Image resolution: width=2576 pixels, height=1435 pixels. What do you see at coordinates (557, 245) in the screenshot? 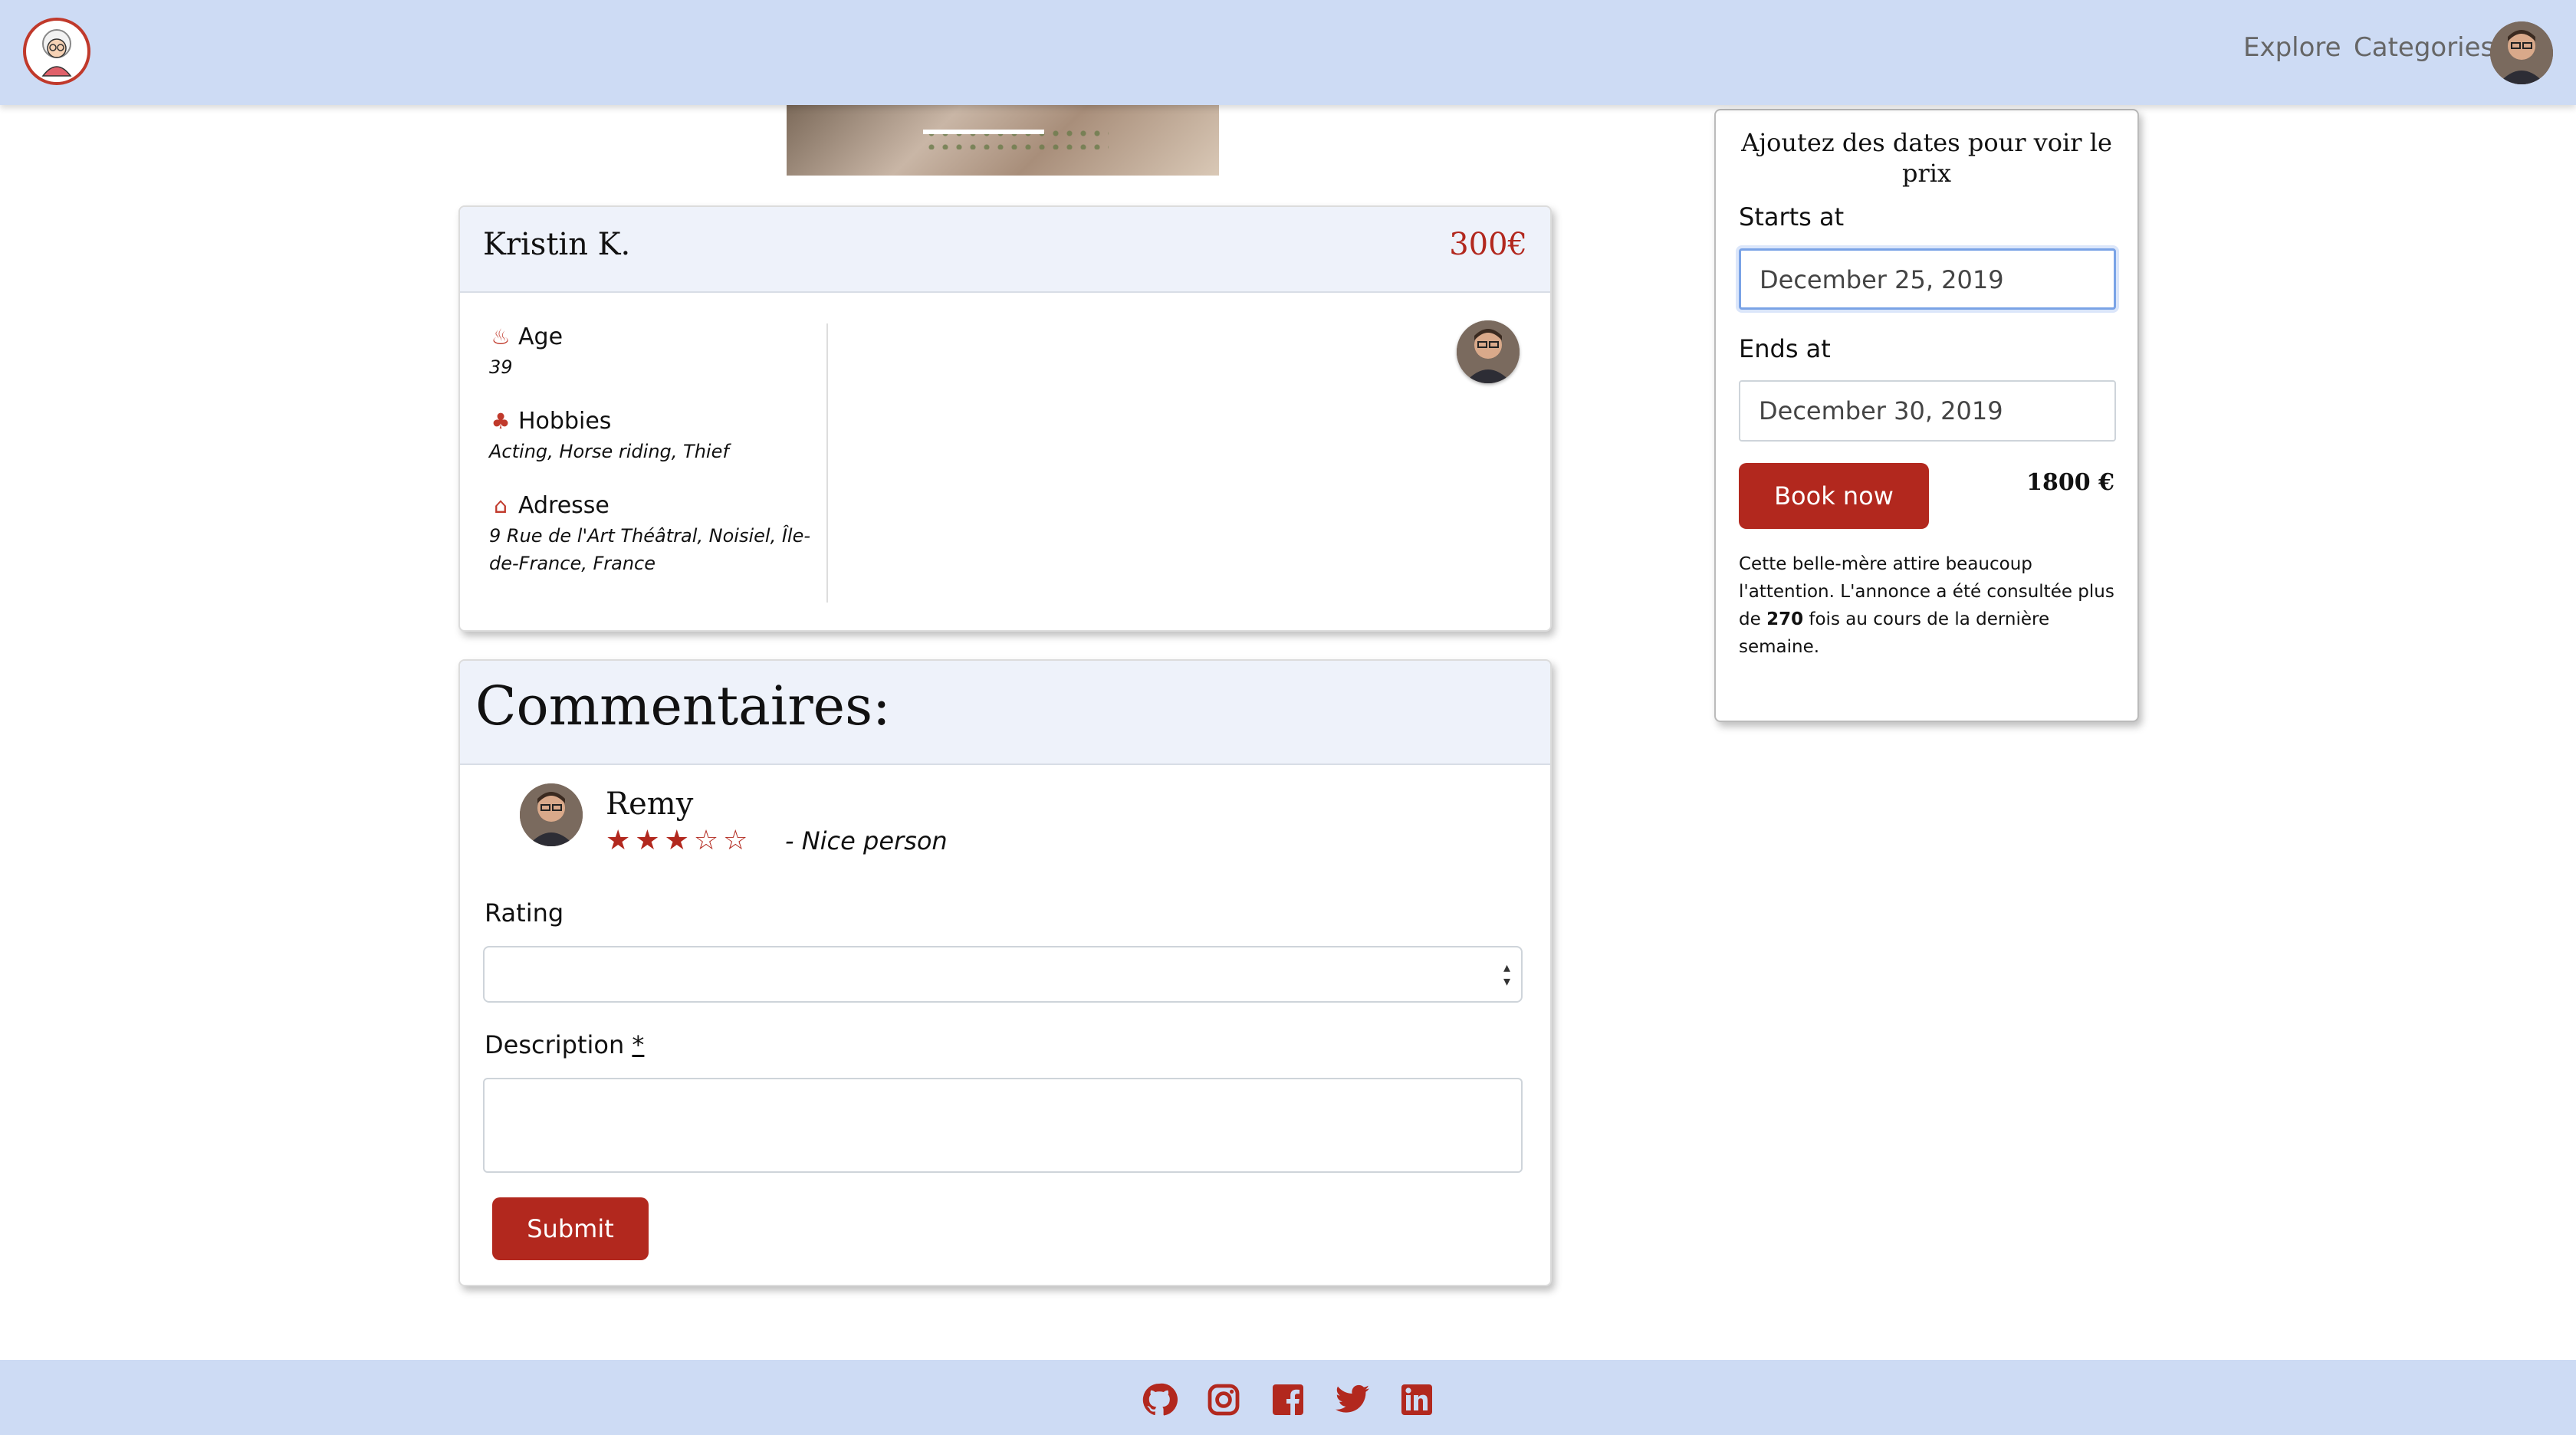
I see `profile-name: Kristin K.` at bounding box center [557, 245].